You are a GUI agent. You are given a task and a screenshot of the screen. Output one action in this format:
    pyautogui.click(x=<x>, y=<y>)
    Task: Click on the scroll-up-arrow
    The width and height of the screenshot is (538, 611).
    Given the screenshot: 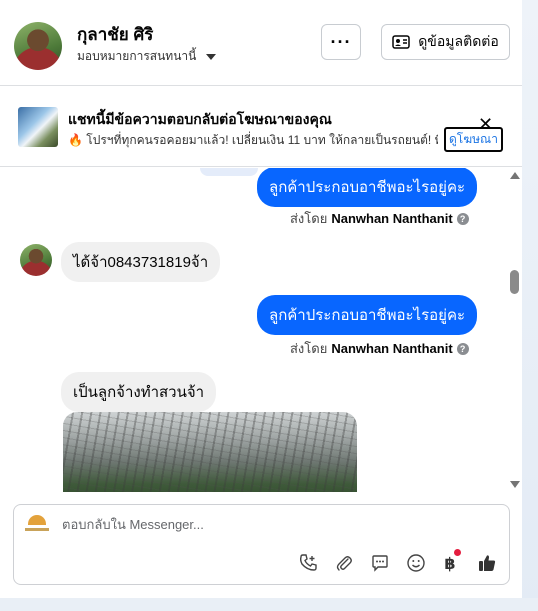 What is the action you would take?
    pyautogui.click(x=515, y=175)
    